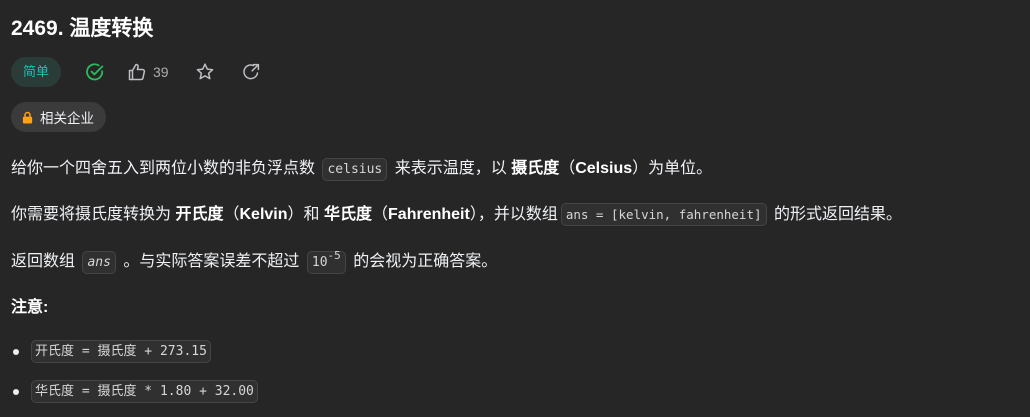 Image resolution: width=1030 pixels, height=417 pixels. What do you see at coordinates (82, 27) in the screenshot?
I see `problem-title: 2469. 温度转换` at bounding box center [82, 27].